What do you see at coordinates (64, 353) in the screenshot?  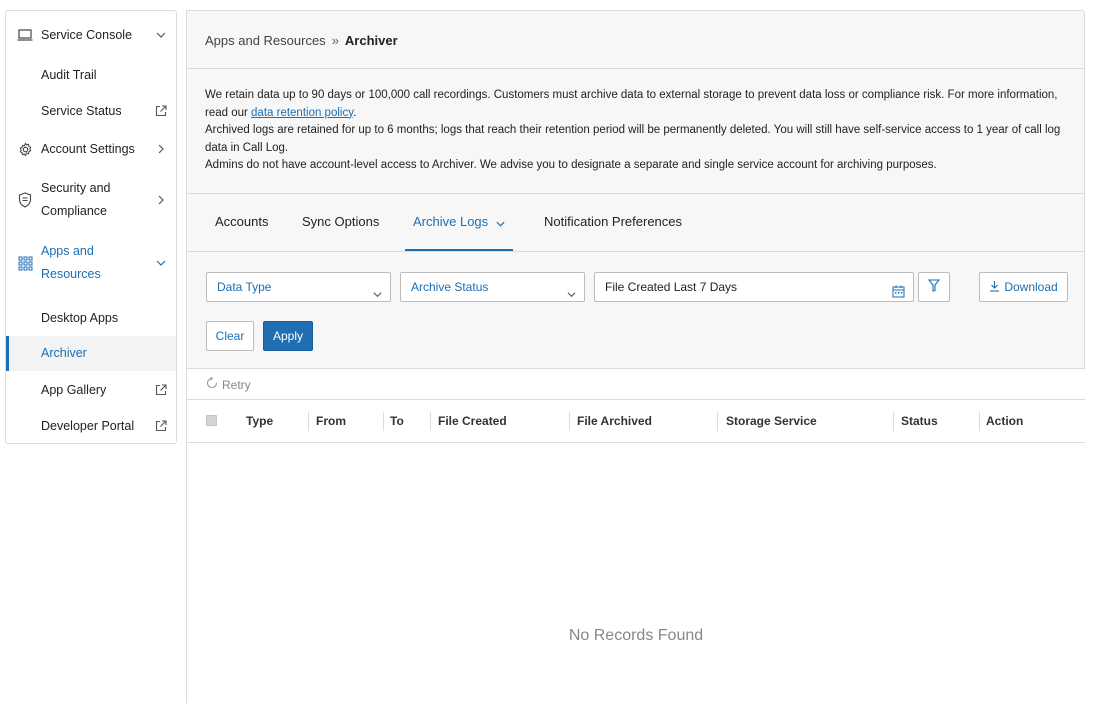 I see `sidebar-item-label: Archiver` at bounding box center [64, 353].